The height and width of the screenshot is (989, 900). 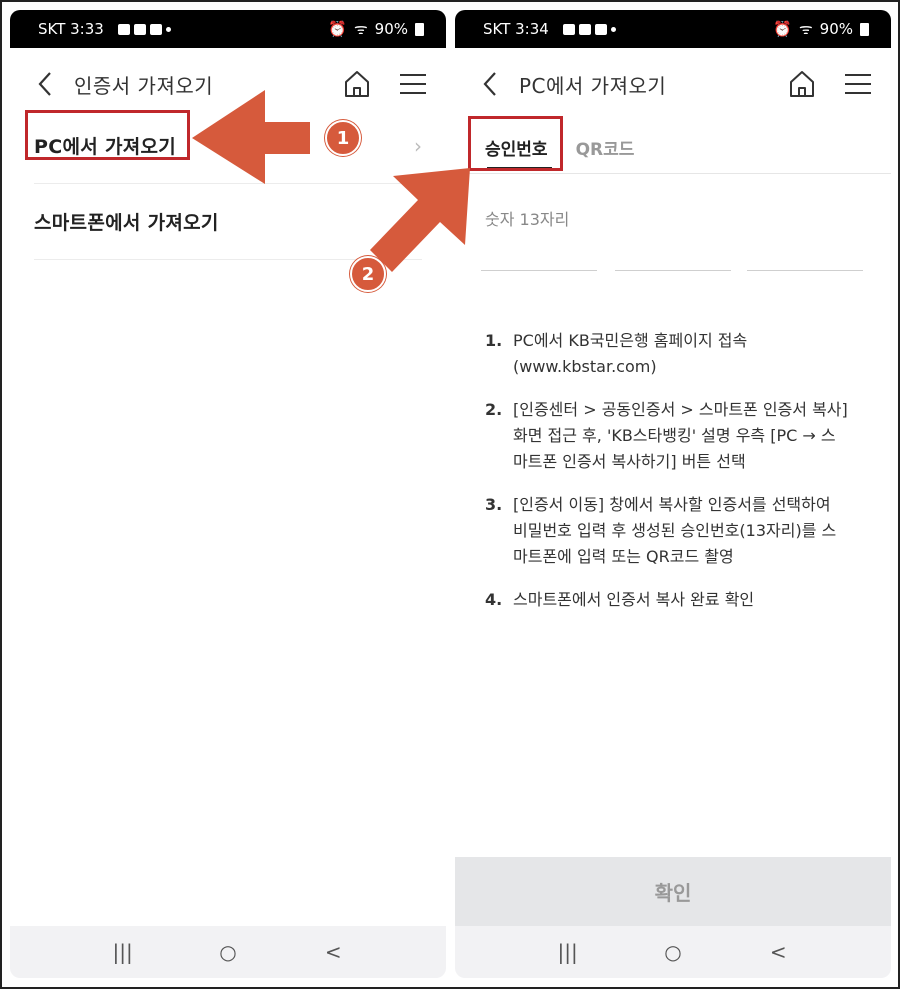 I want to click on approval-number-input: 숫자 13자리, so click(x=527, y=218).